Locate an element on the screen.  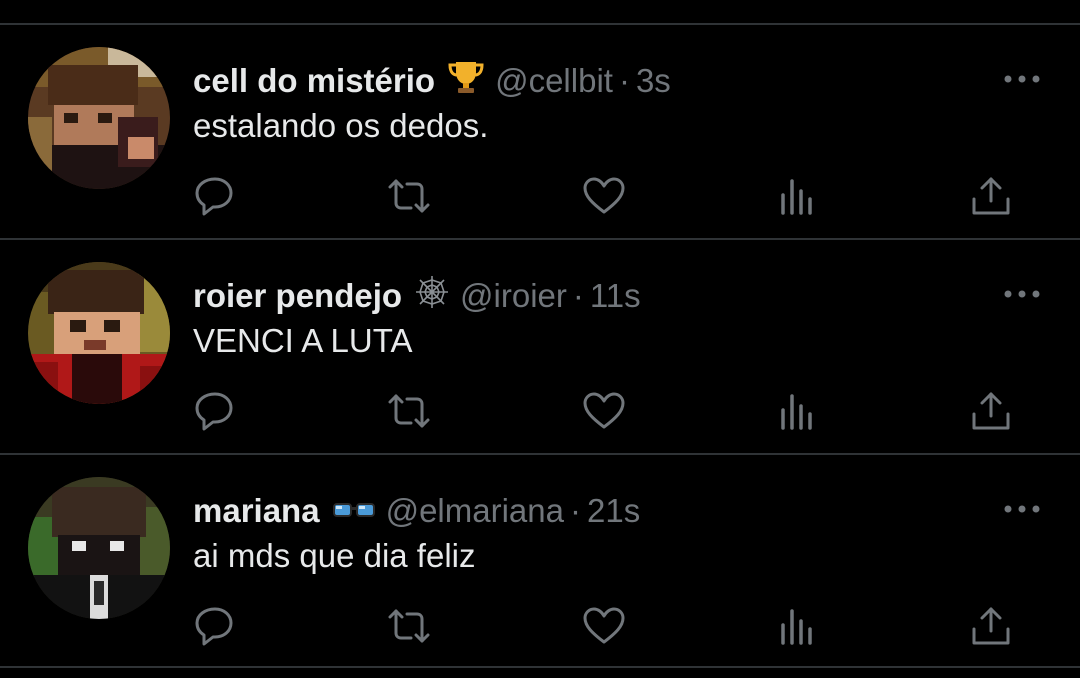
spider-web-icon is located at coordinates (432, 296).